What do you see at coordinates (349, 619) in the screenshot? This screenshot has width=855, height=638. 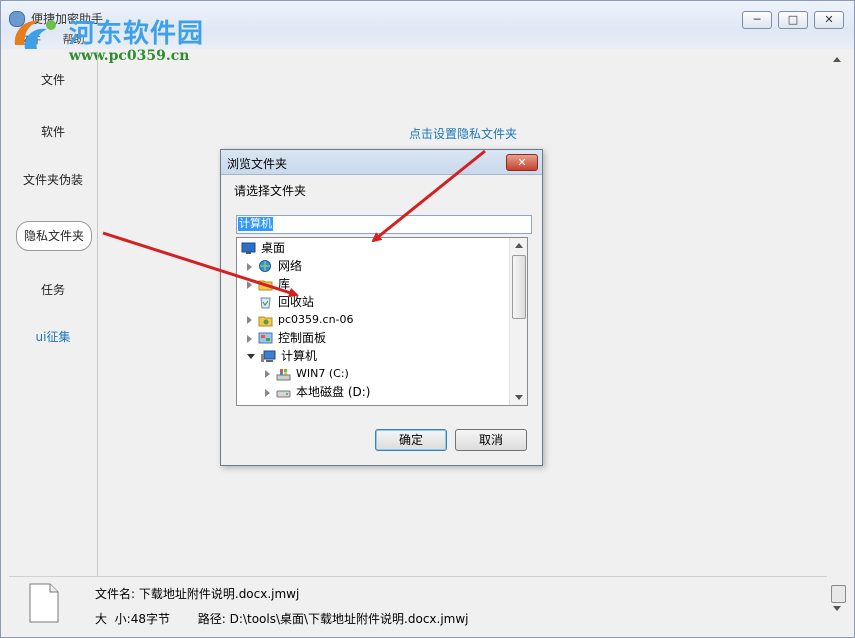 I see `file-path-value: D:\tools\桌面\下载地址附件说明.docx.jmwj` at bounding box center [349, 619].